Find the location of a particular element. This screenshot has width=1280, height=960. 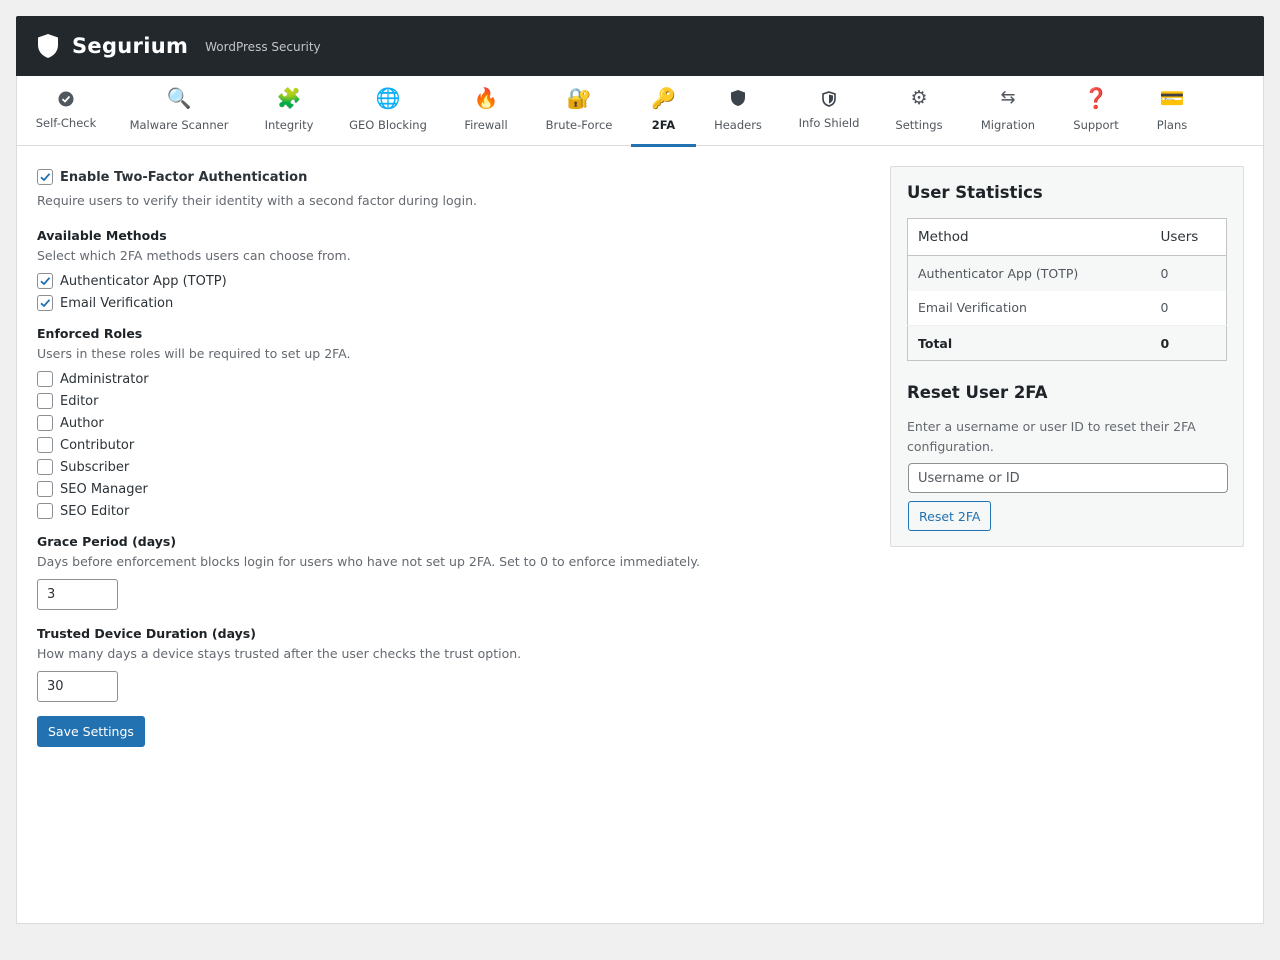

table-row: Authenticator App (TOTP) 0 is located at coordinates (1067, 273).